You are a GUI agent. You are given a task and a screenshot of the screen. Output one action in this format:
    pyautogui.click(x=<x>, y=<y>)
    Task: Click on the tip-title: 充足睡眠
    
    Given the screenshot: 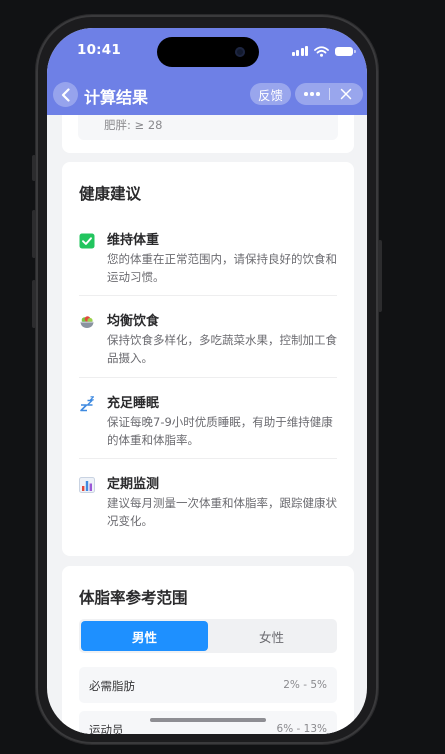 What is the action you would take?
    pyautogui.click(x=133, y=403)
    